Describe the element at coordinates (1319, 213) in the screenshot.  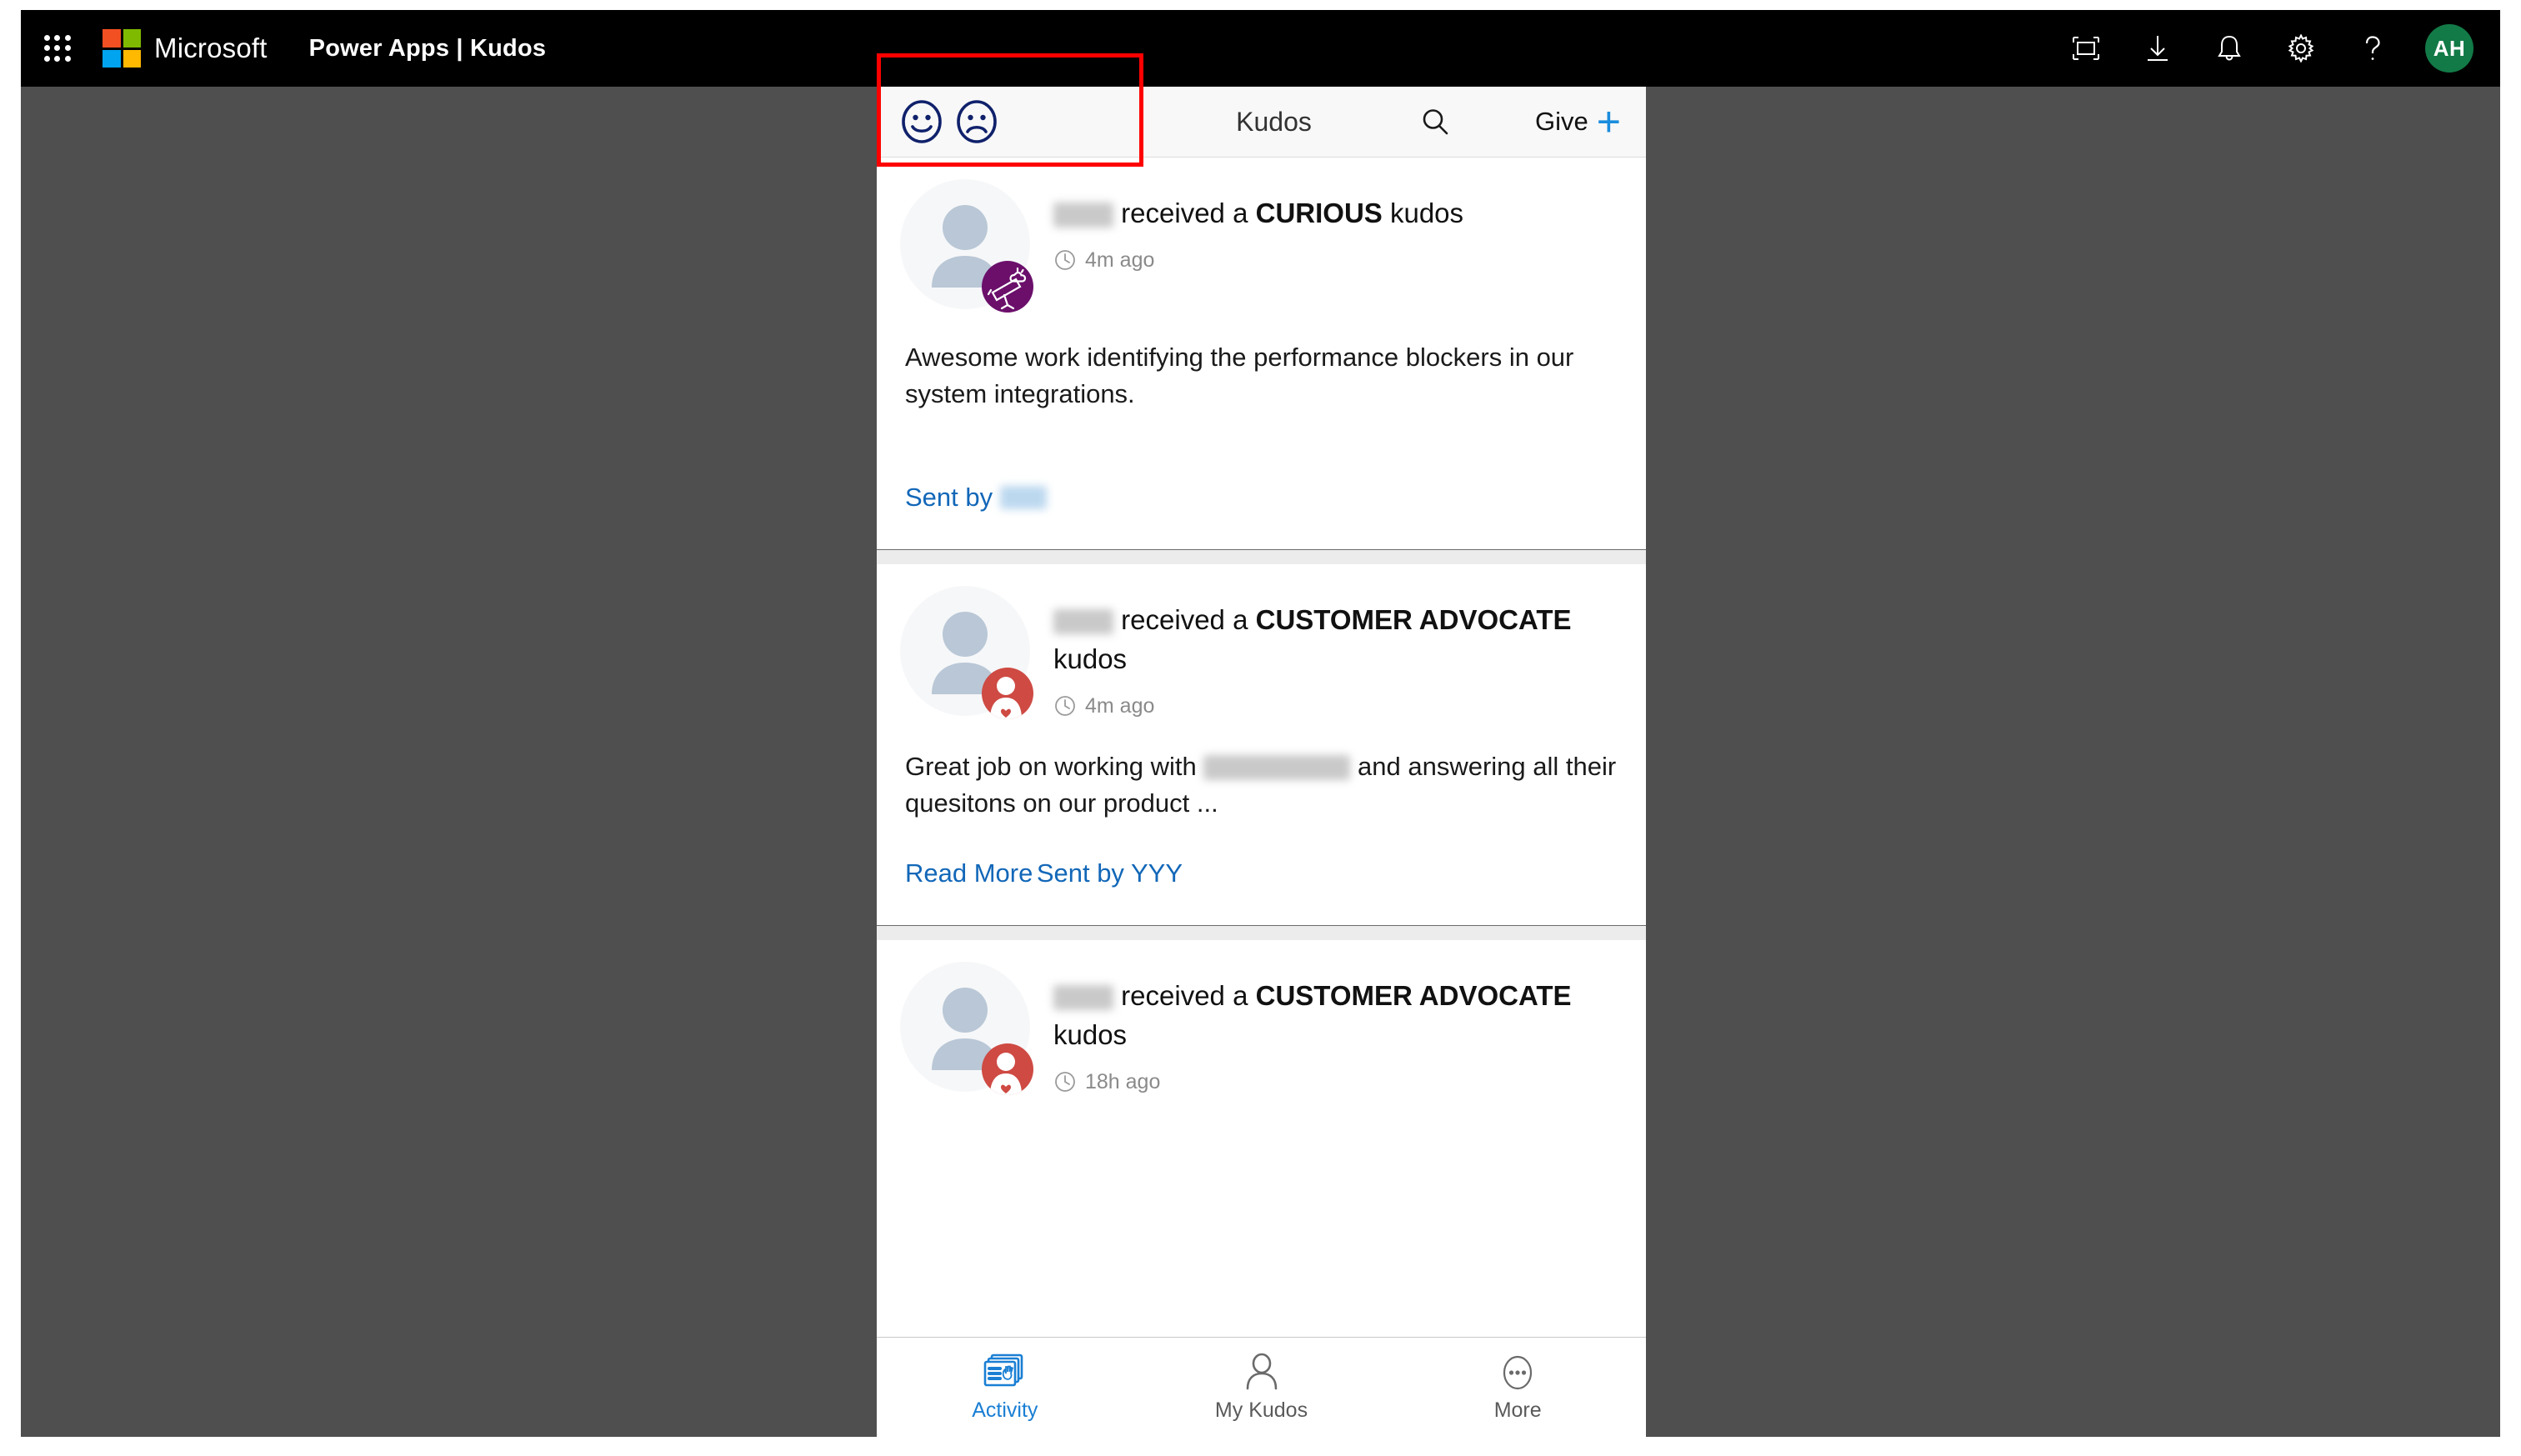
I see `kudos-type: CURIOUS` at that location.